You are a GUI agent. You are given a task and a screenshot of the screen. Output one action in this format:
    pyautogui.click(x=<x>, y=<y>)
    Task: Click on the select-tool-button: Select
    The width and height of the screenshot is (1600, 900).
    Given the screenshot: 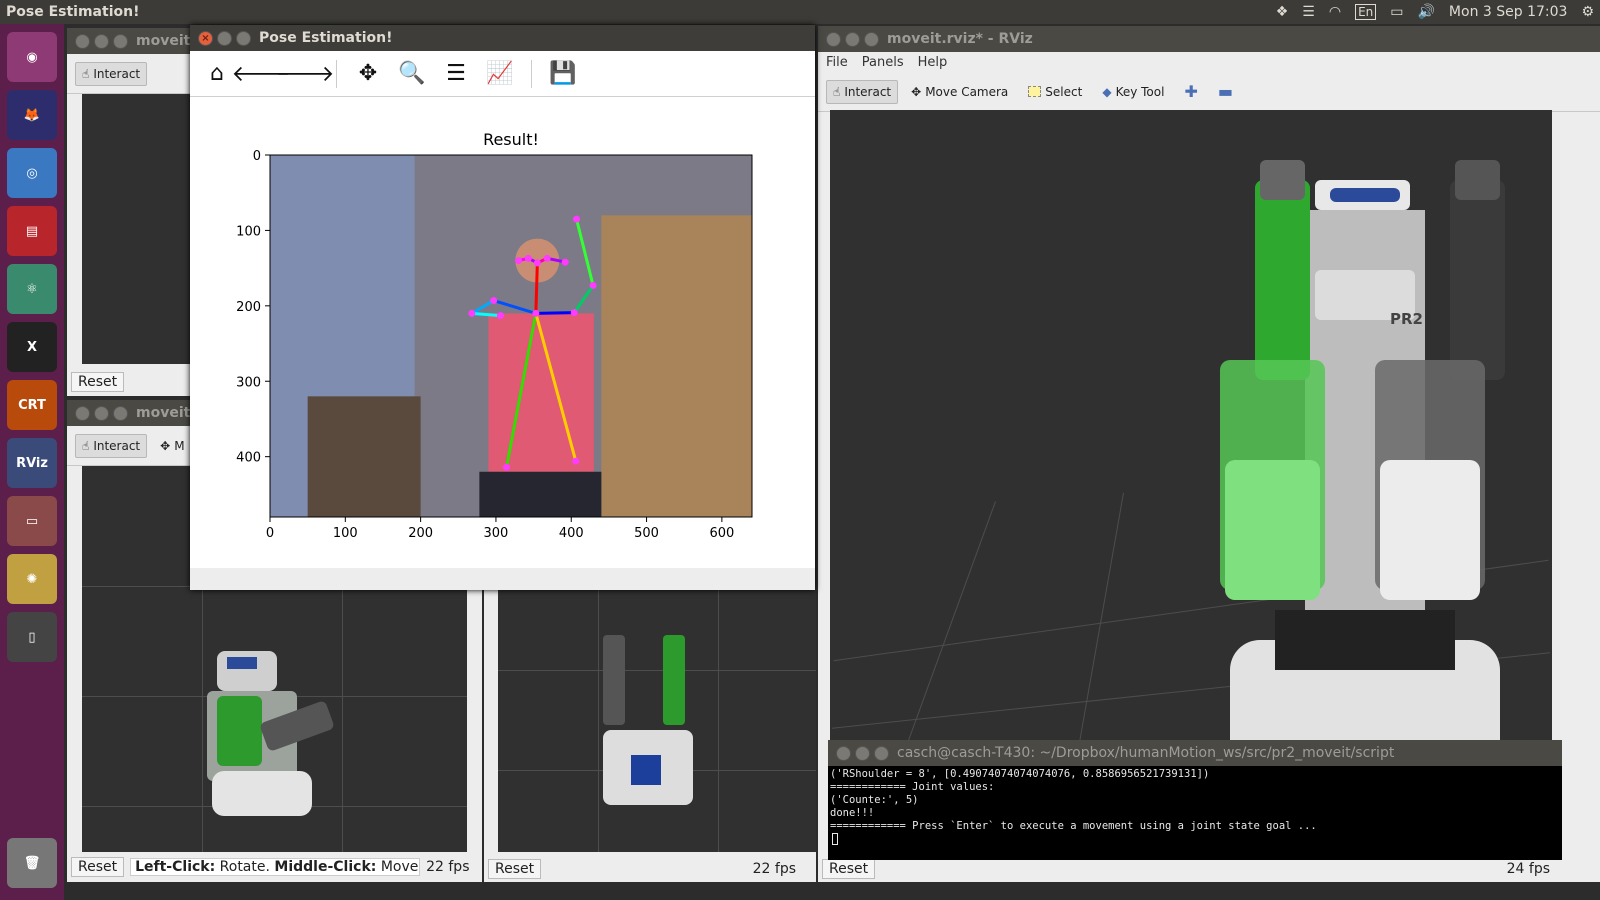 What is the action you would take?
    pyautogui.click(x=1055, y=92)
    